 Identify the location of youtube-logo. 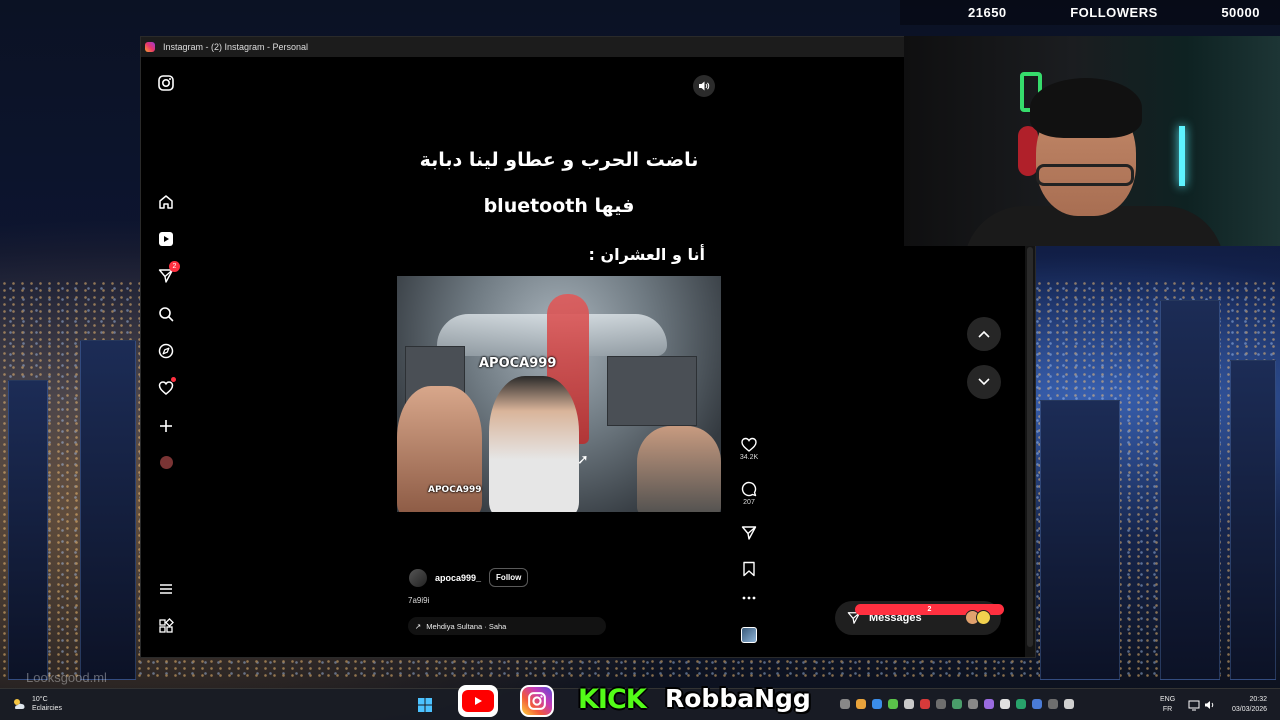
(478, 701).